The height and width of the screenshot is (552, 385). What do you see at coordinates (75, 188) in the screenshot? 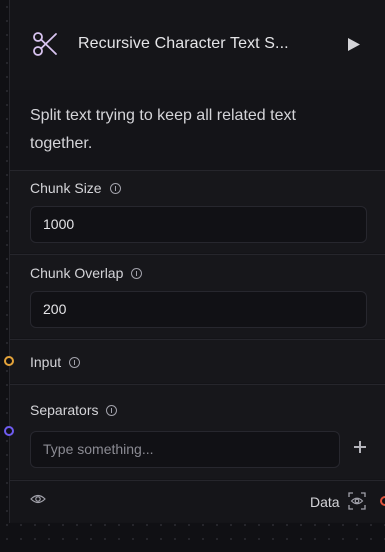
I see `chunk-size-label: Chunk Size` at bounding box center [75, 188].